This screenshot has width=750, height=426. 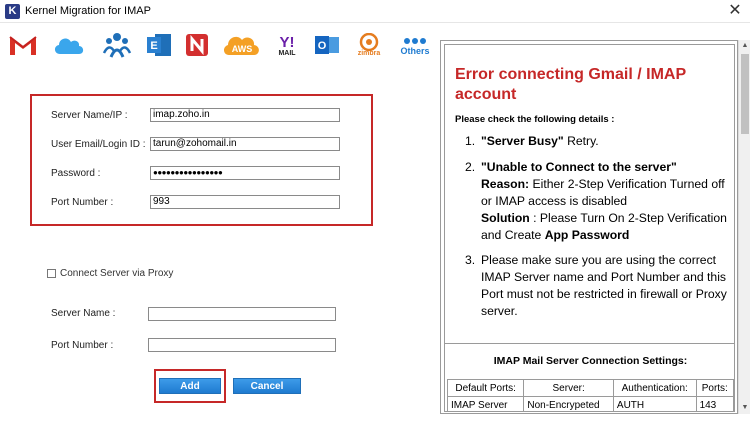 What do you see at coordinates (744, 46) in the screenshot?
I see `scroll-up-icon: ▲` at bounding box center [744, 46].